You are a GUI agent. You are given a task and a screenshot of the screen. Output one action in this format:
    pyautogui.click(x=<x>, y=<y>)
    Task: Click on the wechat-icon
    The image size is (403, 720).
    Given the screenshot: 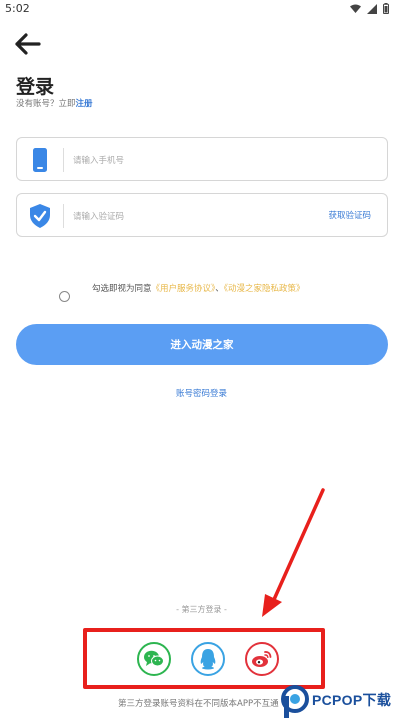 What is the action you would take?
    pyautogui.click(x=154, y=658)
    